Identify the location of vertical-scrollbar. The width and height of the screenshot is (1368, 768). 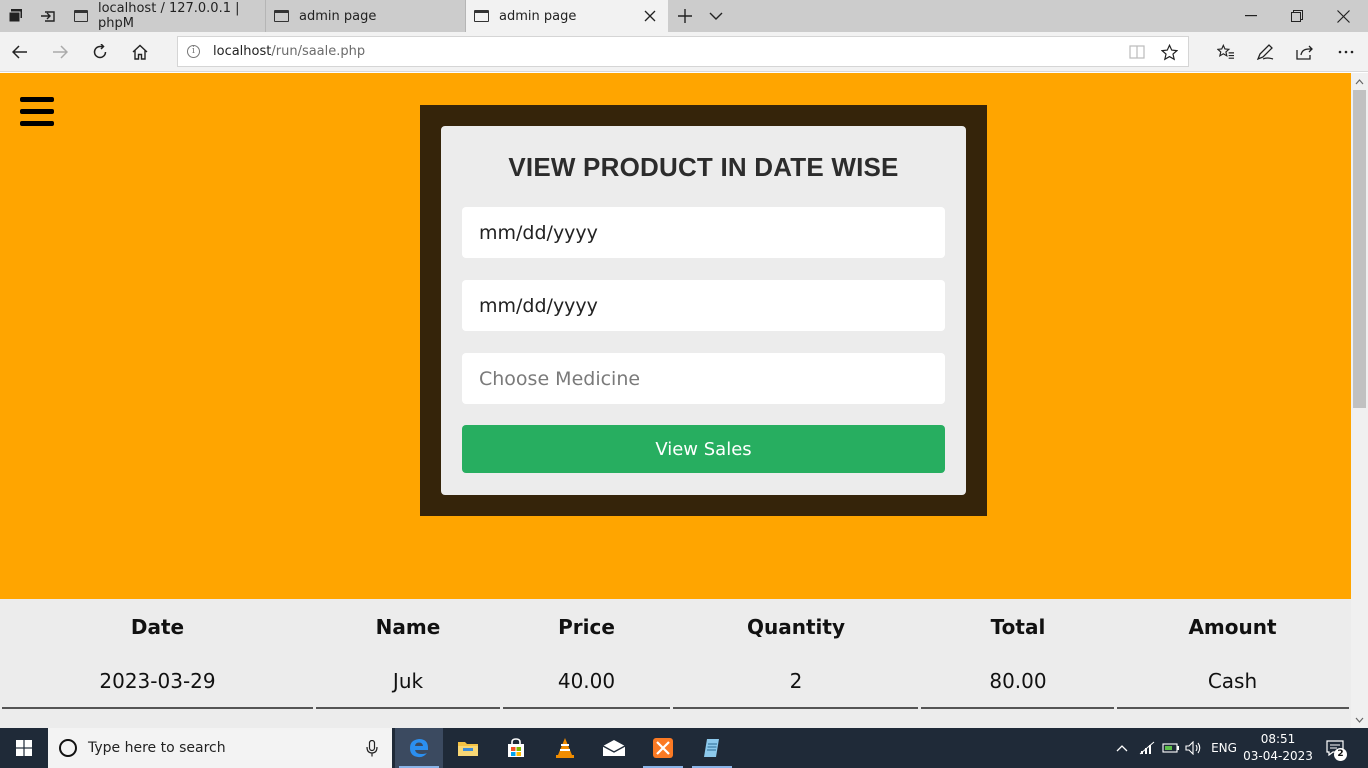
(1359, 400).